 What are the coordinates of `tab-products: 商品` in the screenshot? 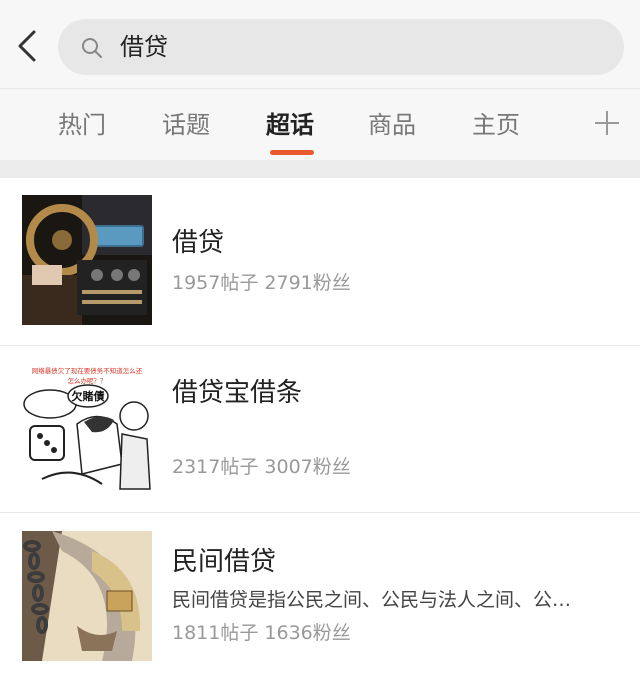 It's located at (392, 125).